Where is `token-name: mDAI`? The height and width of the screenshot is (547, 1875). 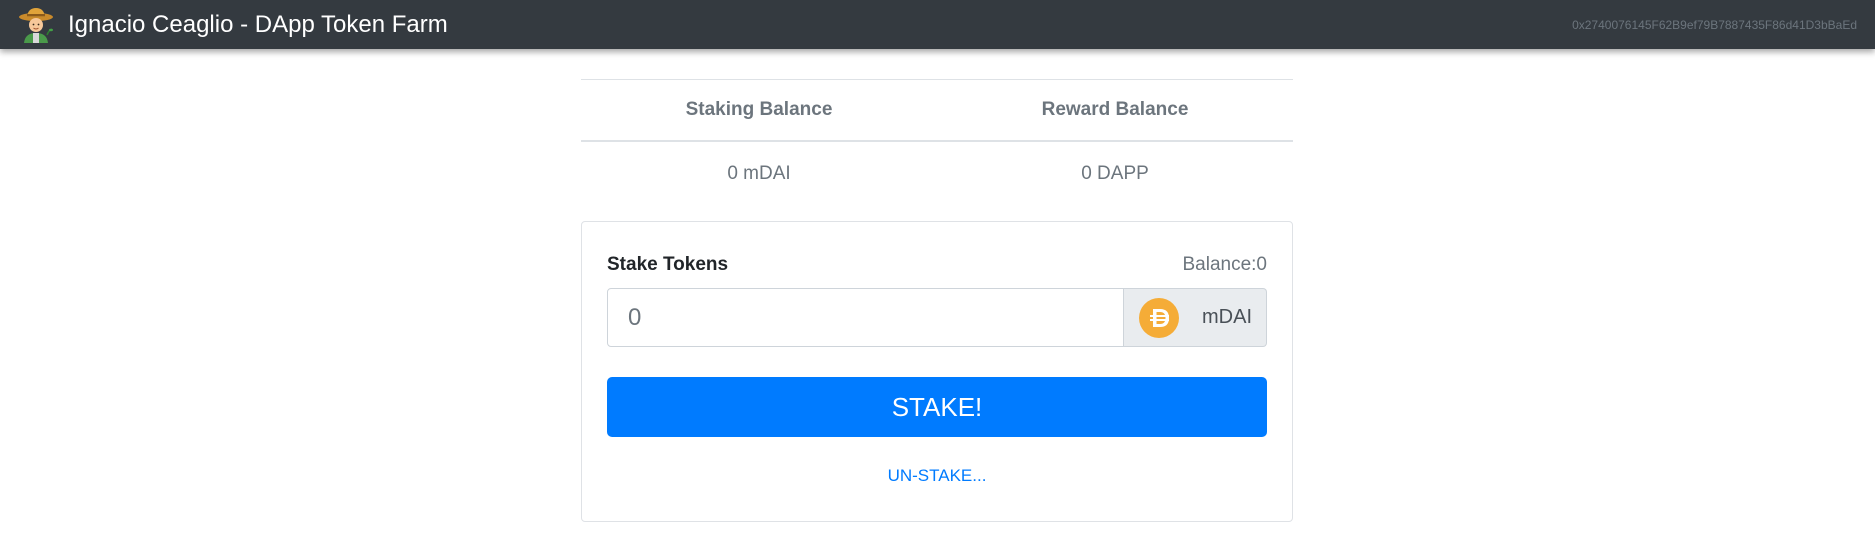
token-name: mDAI is located at coordinates (1227, 317).